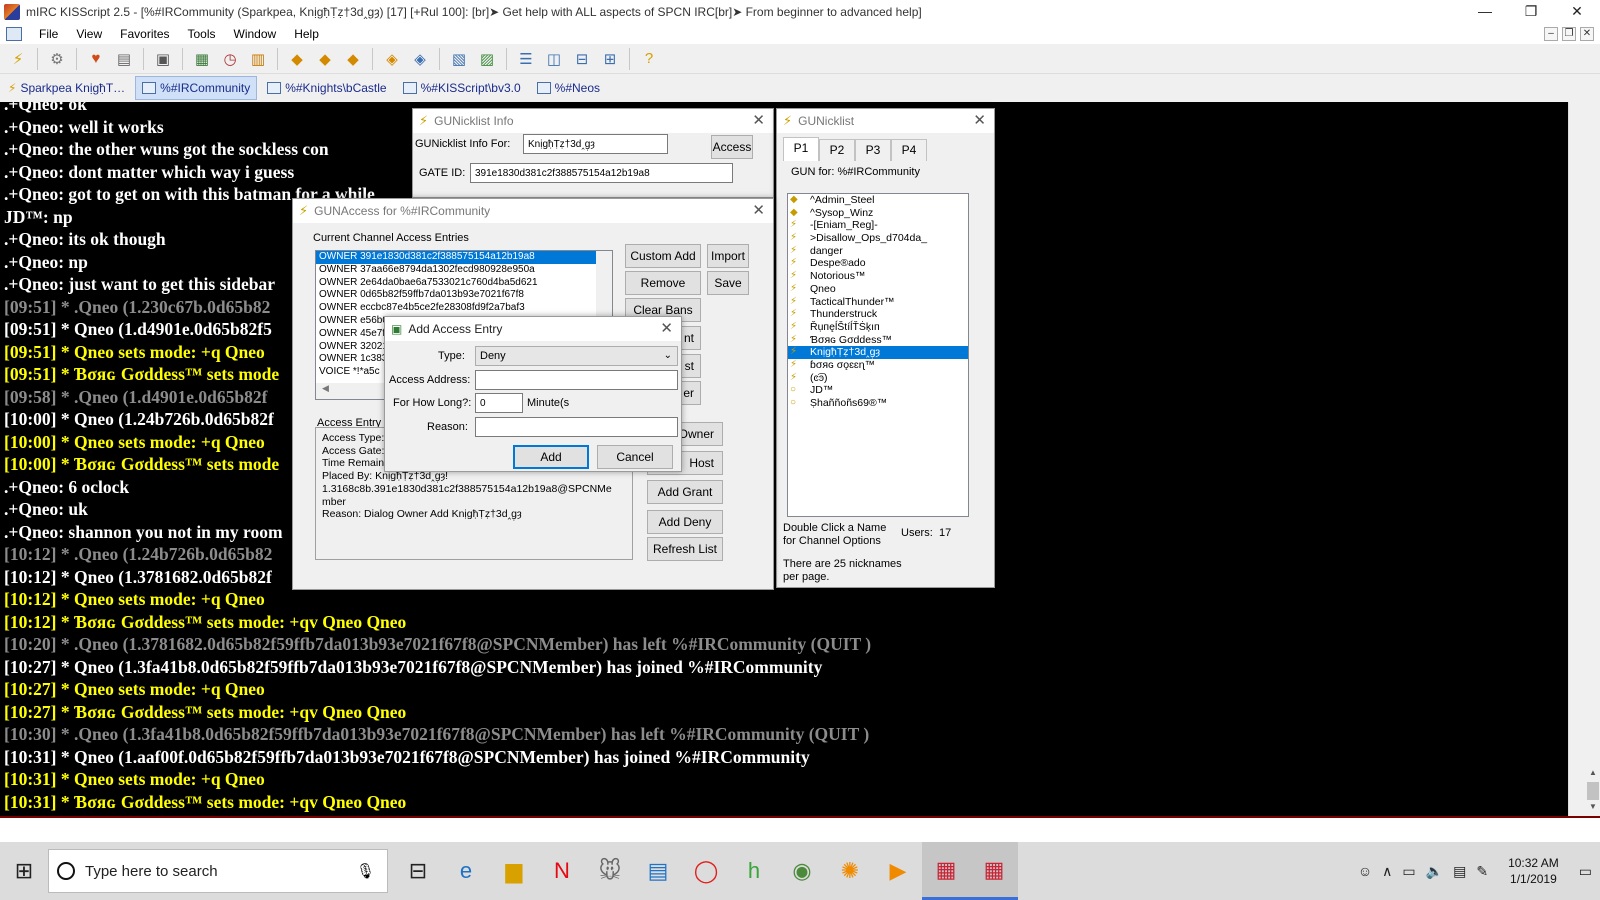 Image resolution: width=1600 pixels, height=900 pixels. What do you see at coordinates (878, 340) in the screenshot?
I see `nick-list-item: ⚡ Ɓσяɢ Gσddess™` at bounding box center [878, 340].